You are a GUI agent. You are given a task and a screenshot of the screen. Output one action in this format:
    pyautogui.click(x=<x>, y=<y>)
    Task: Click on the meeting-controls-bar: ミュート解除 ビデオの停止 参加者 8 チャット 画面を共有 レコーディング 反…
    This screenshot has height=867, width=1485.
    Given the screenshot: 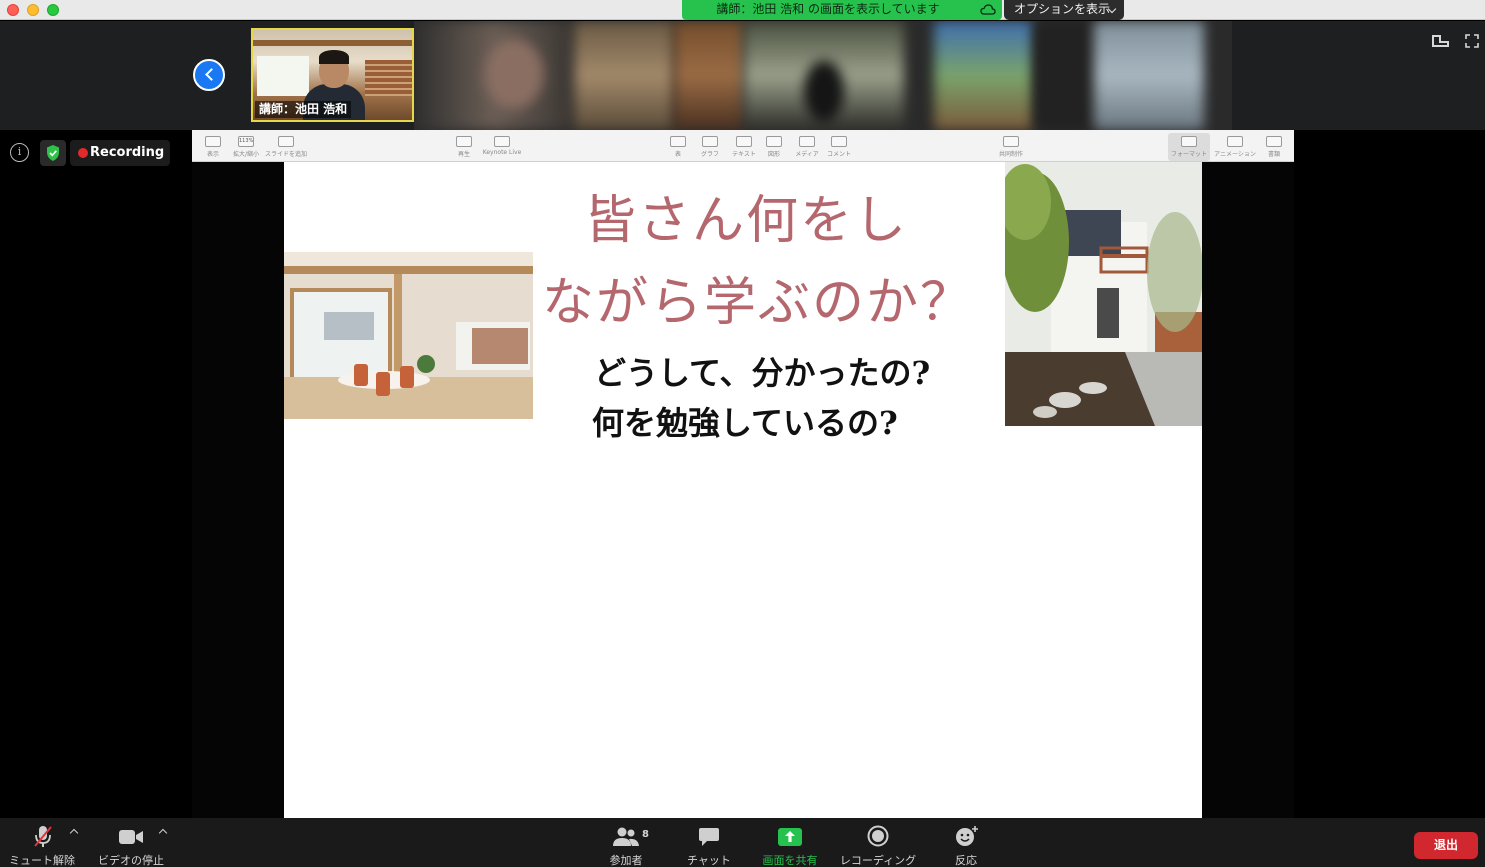 What is the action you would take?
    pyautogui.click(x=742, y=842)
    